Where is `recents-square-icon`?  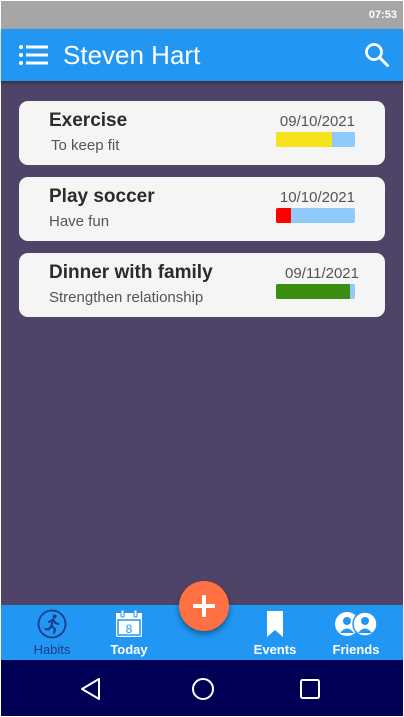
recents-square-icon is located at coordinates (310, 689).